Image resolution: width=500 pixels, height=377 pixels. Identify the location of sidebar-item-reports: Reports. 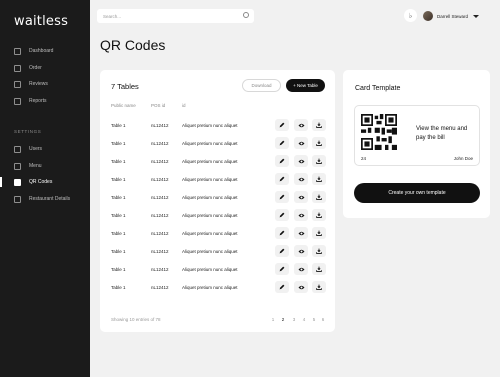
(45, 101).